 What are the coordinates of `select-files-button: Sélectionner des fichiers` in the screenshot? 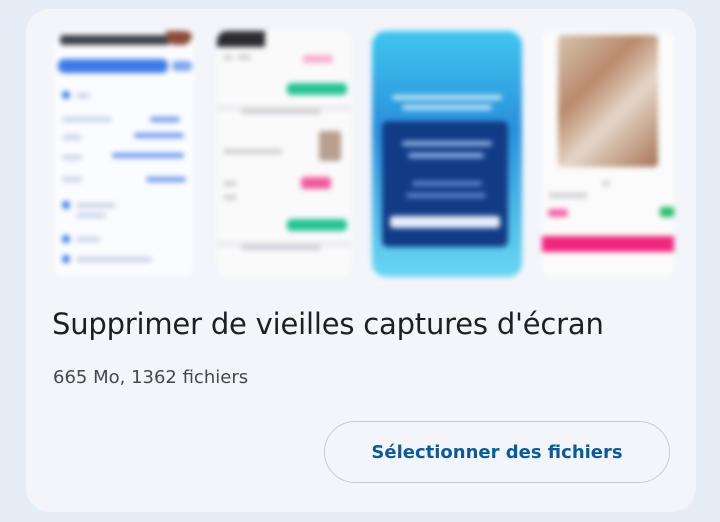 It's located at (497, 452).